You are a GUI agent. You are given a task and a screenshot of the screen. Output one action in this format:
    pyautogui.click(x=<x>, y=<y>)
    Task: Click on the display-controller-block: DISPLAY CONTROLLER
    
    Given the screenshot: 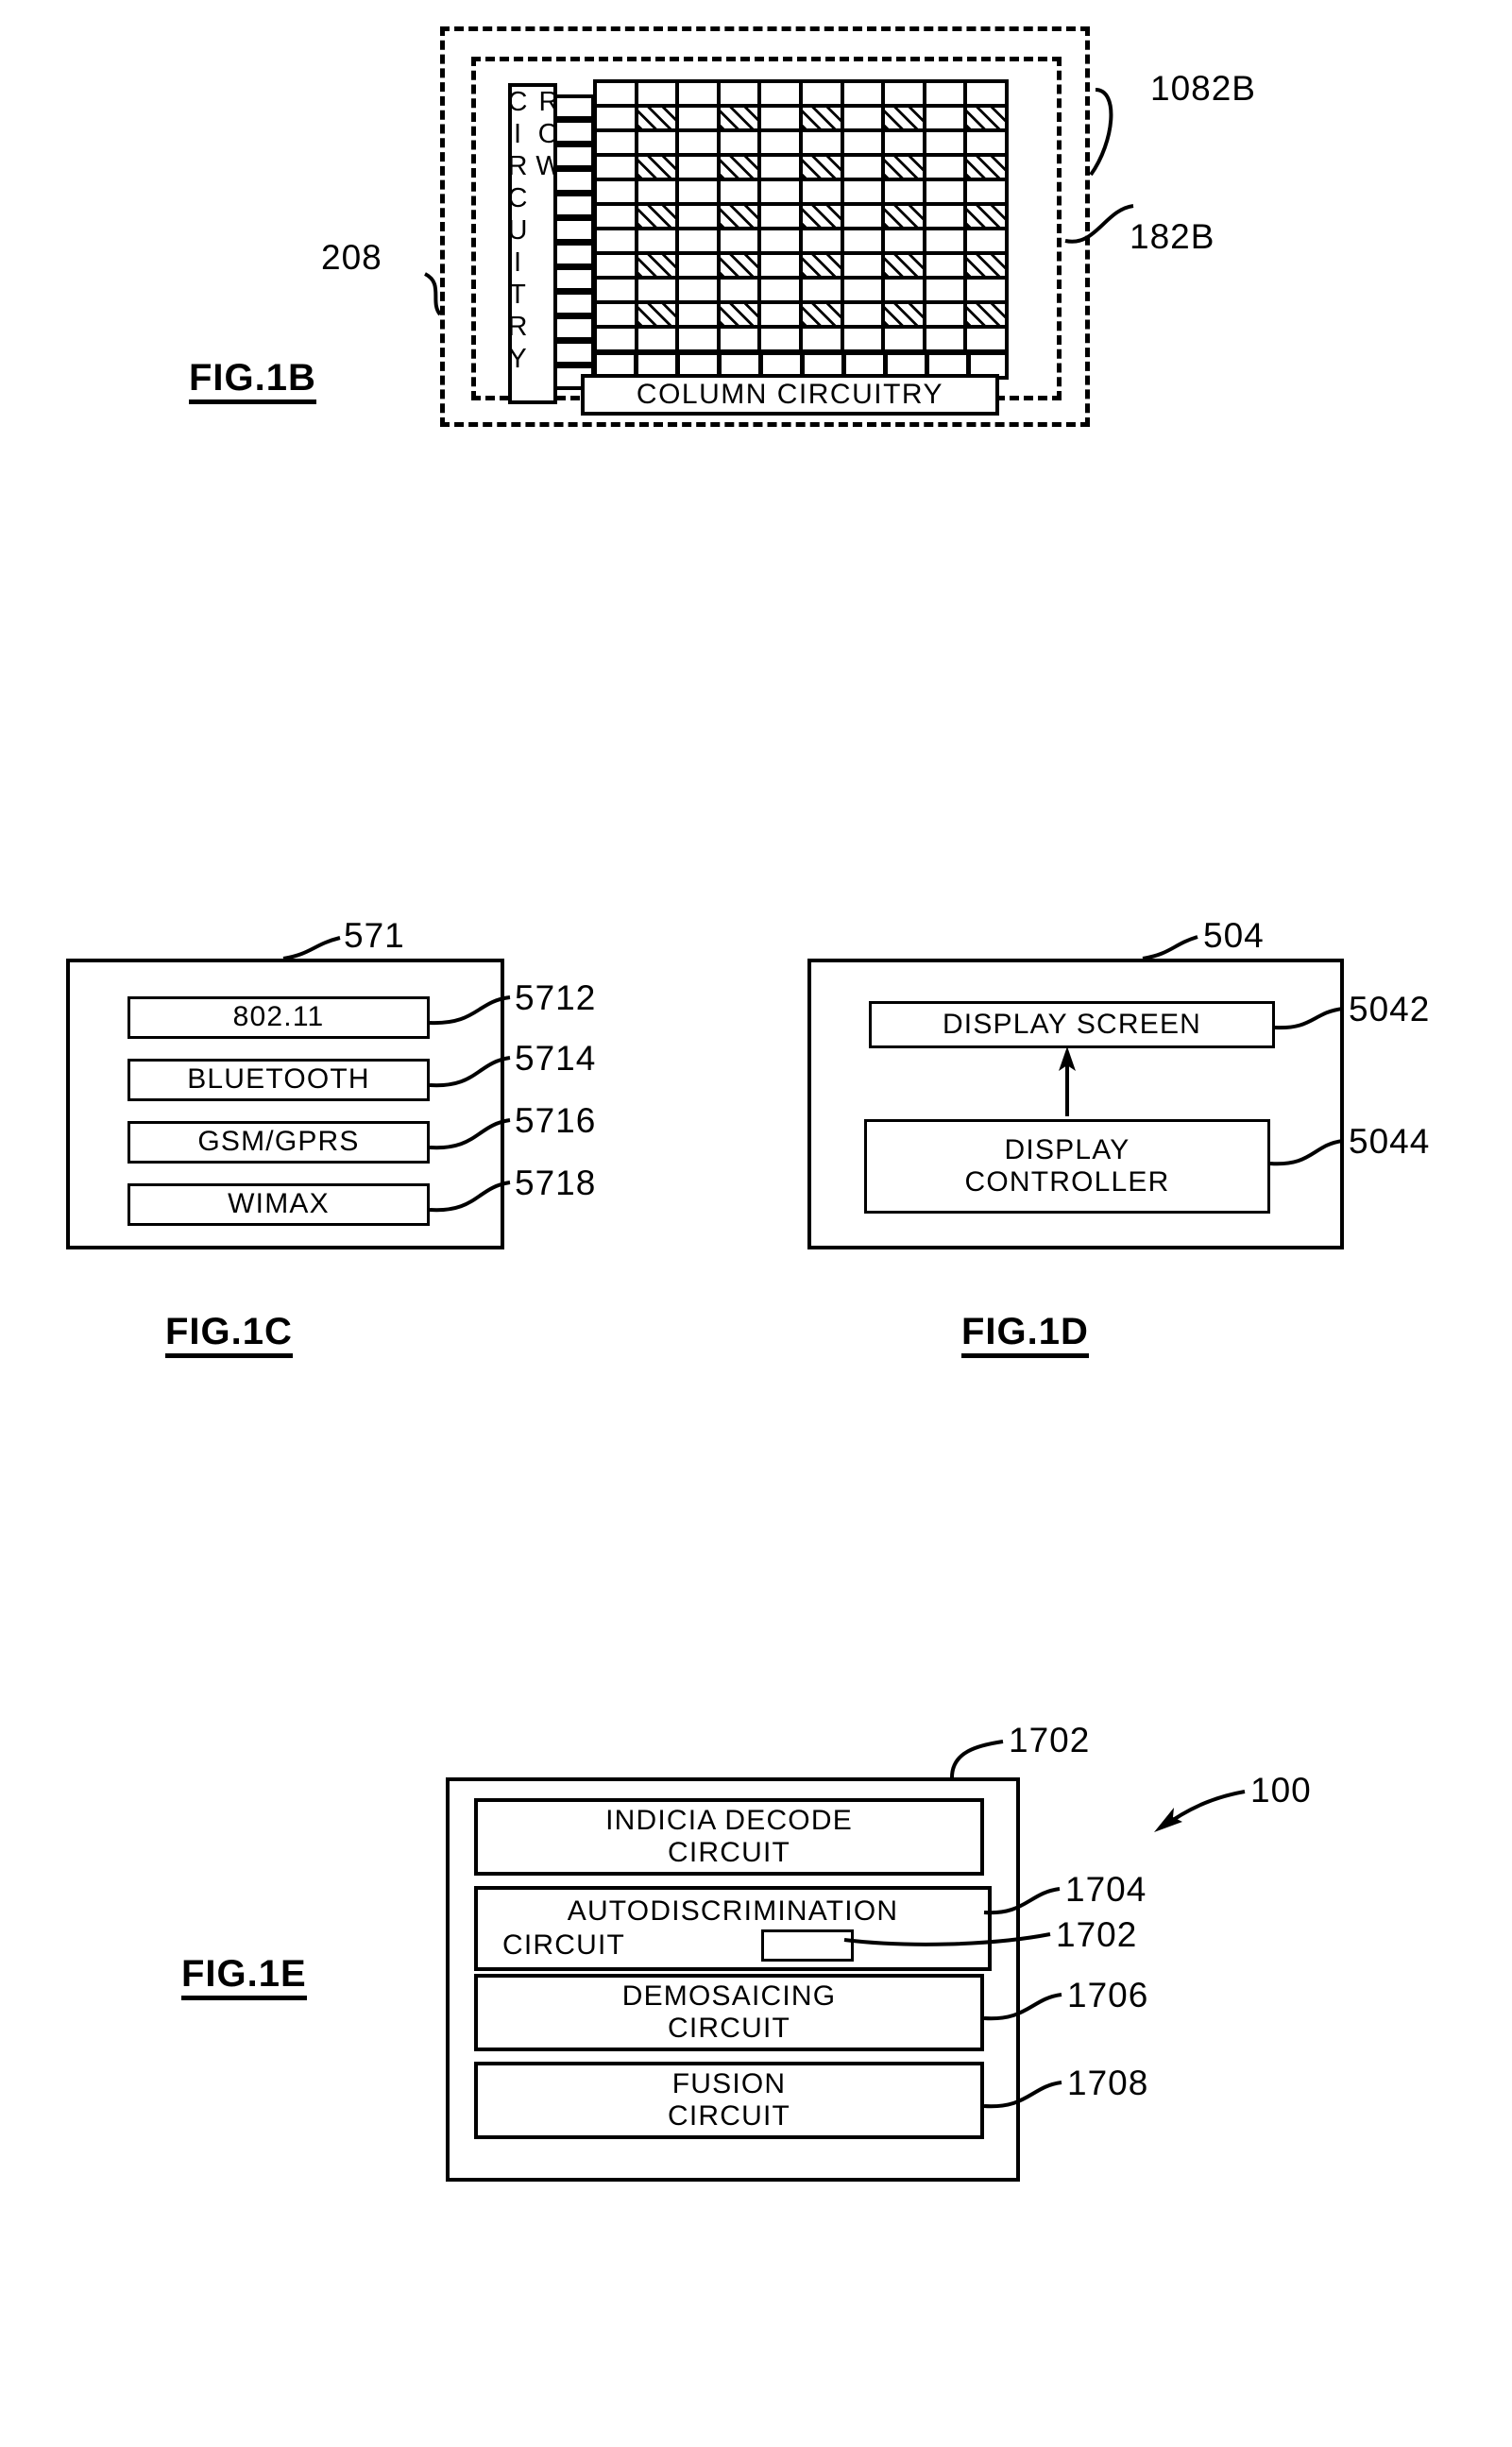 What is the action you would take?
    pyautogui.click(x=1067, y=1166)
    